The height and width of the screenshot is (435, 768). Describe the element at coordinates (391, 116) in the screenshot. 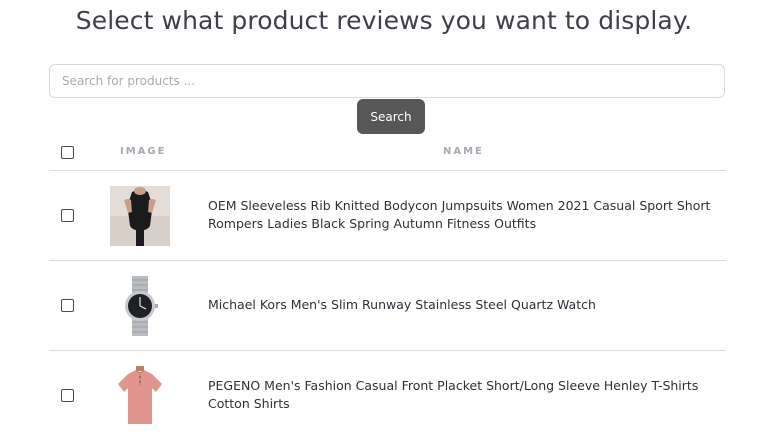

I see `search-button: Search` at that location.